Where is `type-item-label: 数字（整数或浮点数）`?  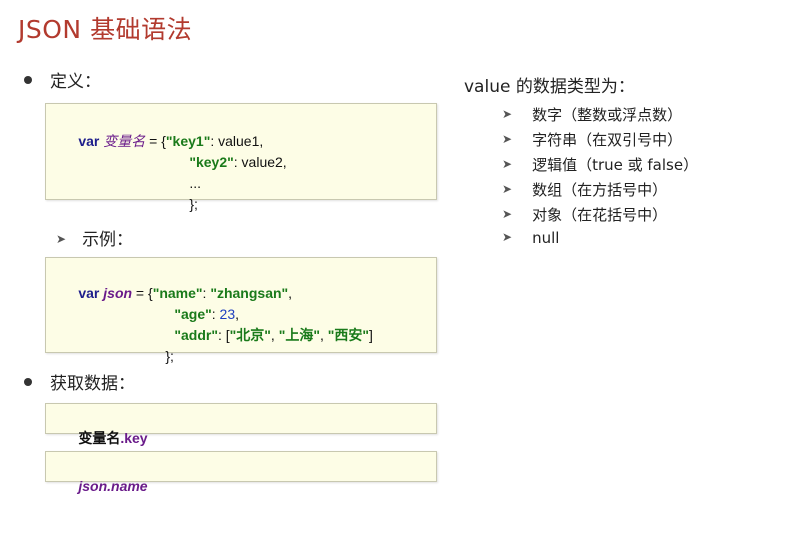 type-item-label: 数字（整数或浮点数） is located at coordinates (607, 115).